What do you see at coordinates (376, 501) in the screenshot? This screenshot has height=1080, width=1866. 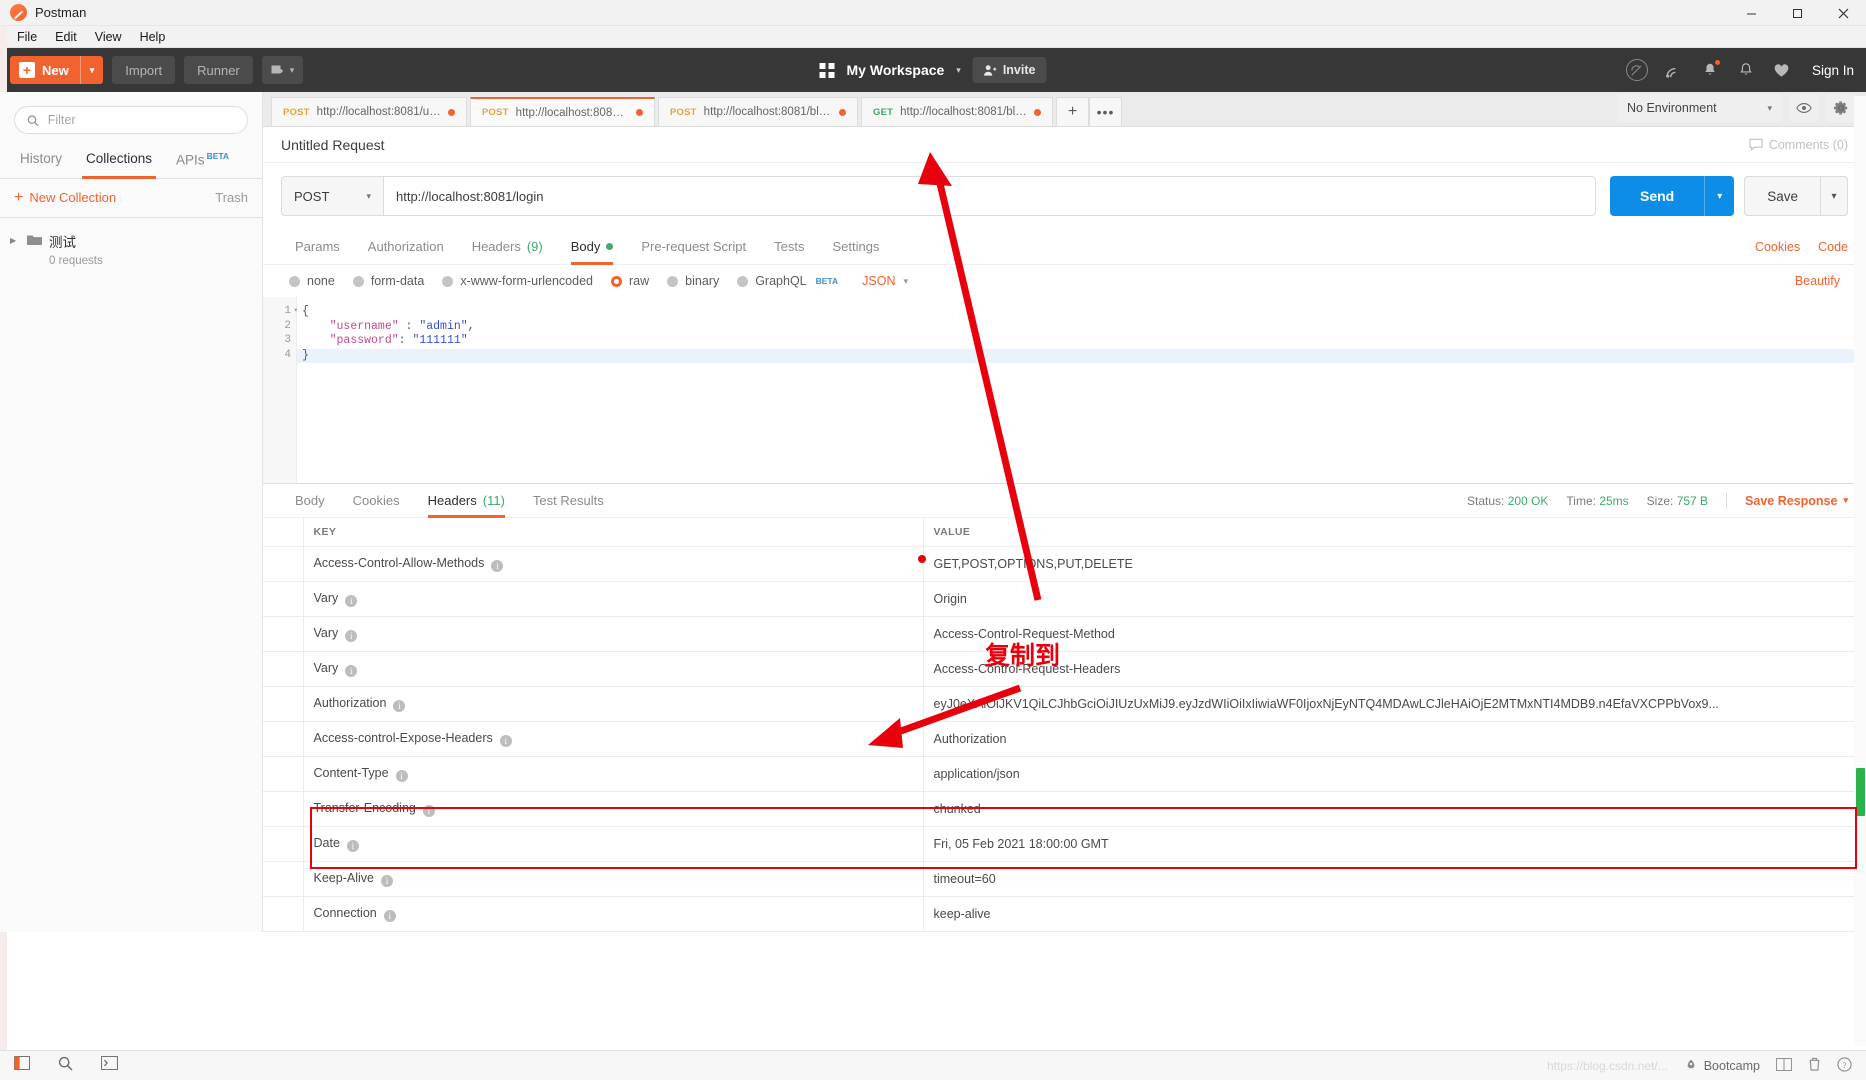 I see `response-tab-cookies: Cookies` at bounding box center [376, 501].